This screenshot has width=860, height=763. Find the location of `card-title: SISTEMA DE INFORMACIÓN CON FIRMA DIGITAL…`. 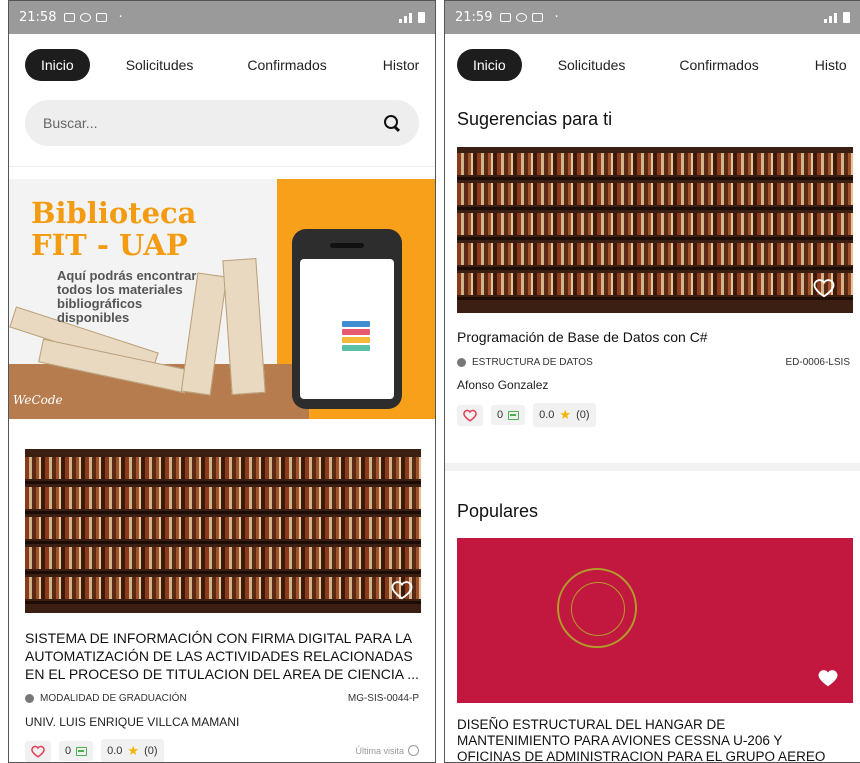

card-title: SISTEMA DE INFORMACIÓN CON FIRMA DIGITAL… is located at coordinates (225, 656).